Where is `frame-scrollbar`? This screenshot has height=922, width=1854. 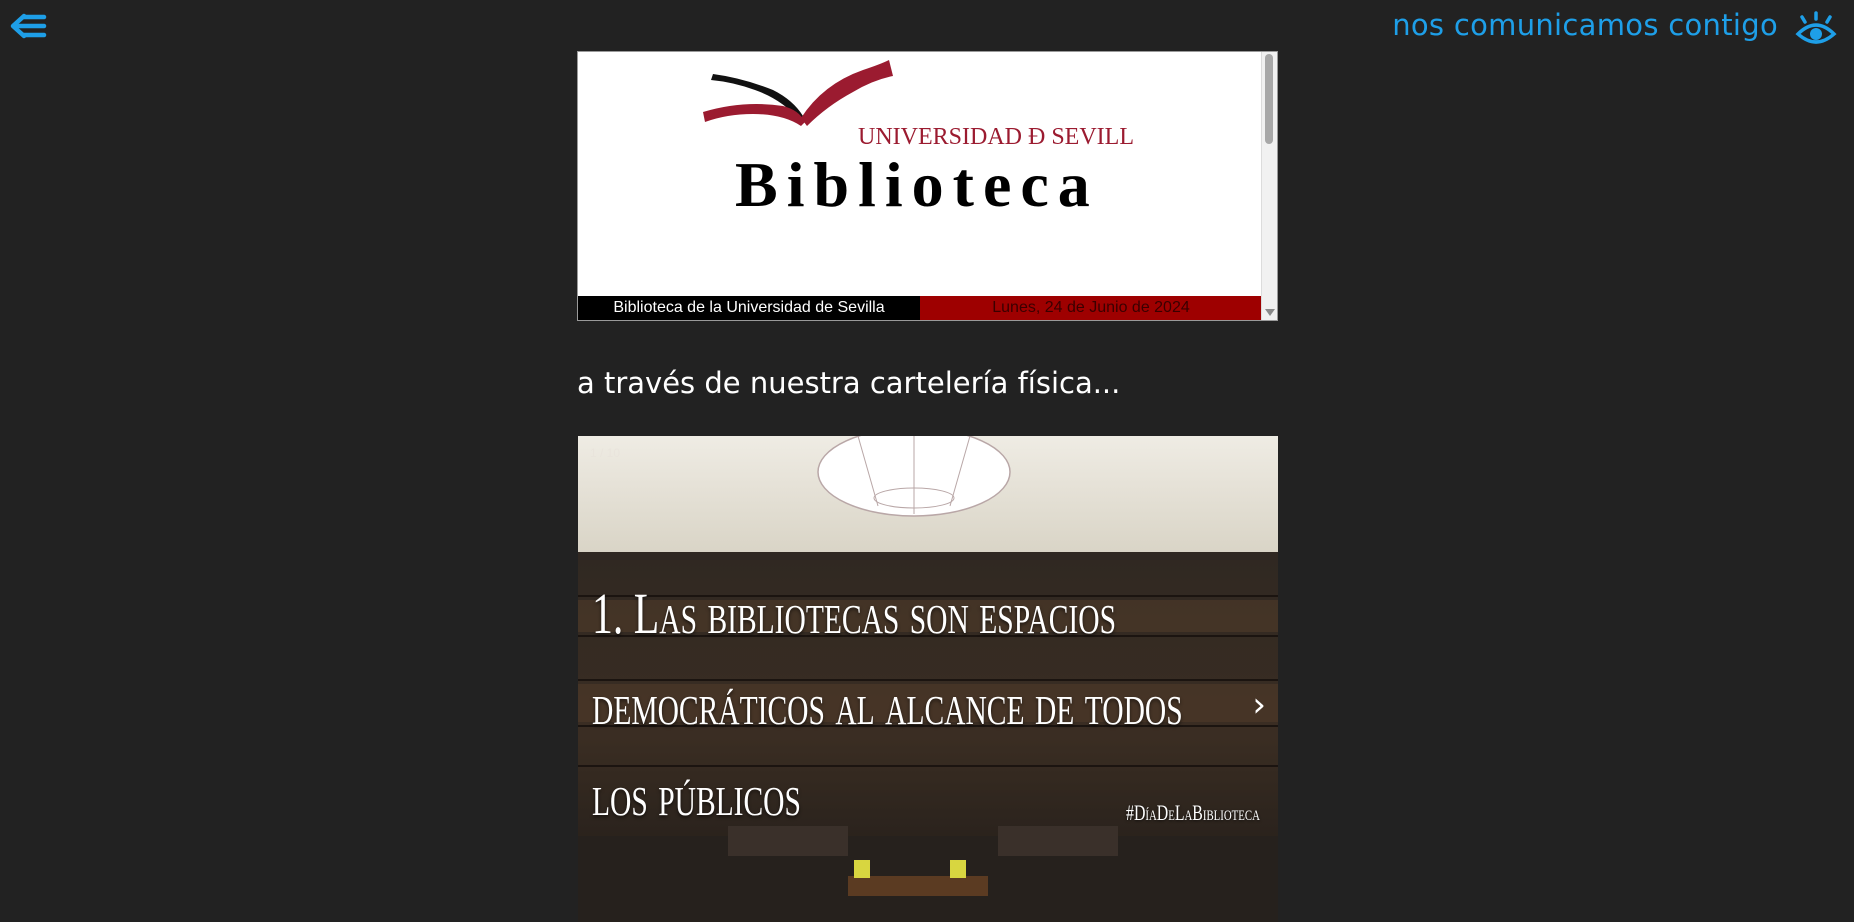 frame-scrollbar is located at coordinates (1269, 186).